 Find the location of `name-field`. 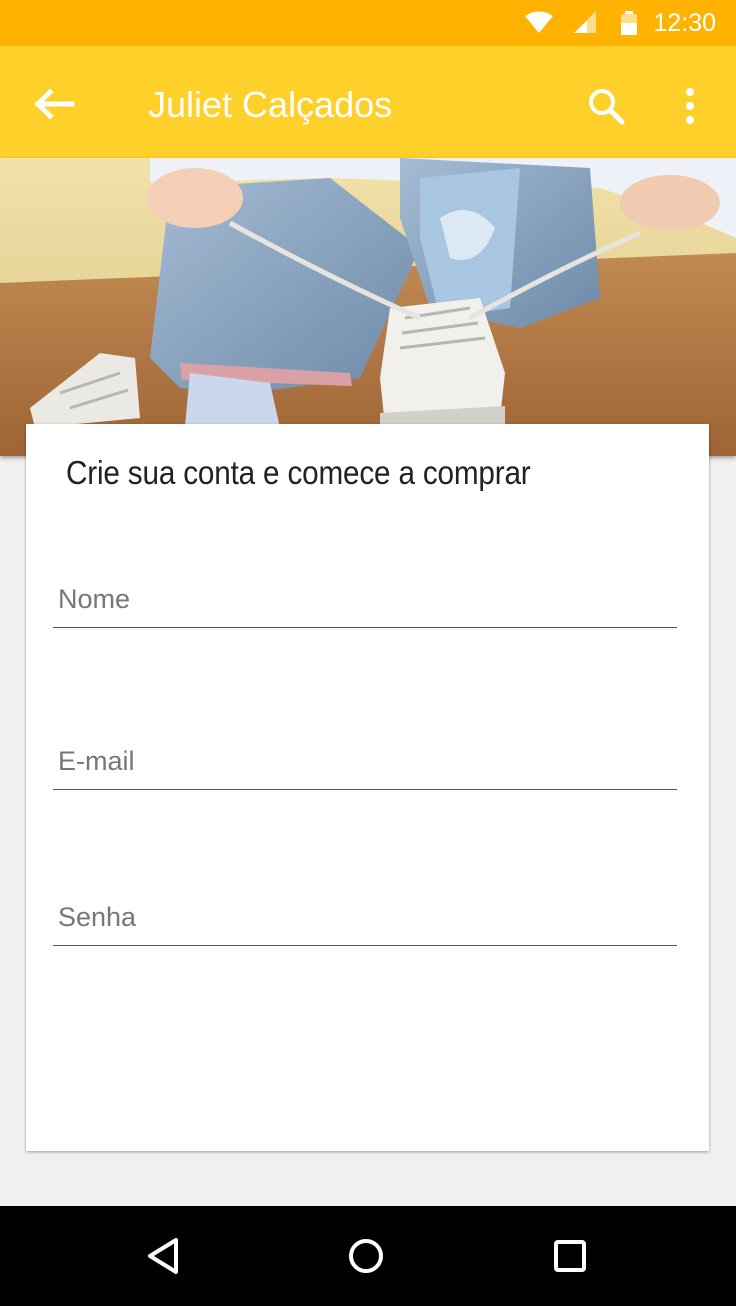

name-field is located at coordinates (365, 600).